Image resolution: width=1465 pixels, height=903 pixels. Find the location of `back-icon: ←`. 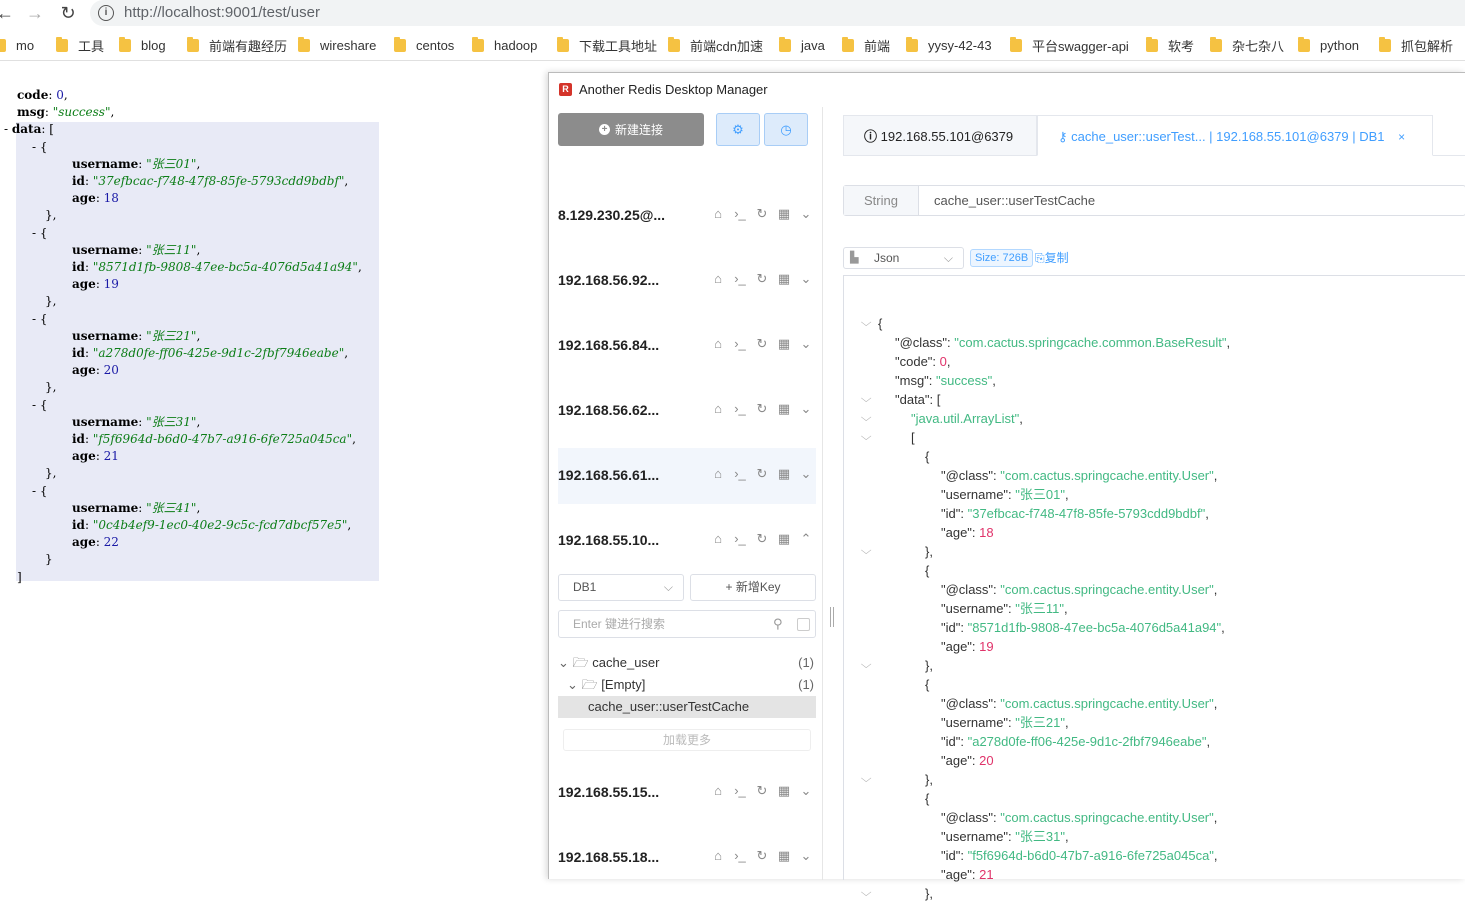

back-icon: ← is located at coordinates (8, 13).